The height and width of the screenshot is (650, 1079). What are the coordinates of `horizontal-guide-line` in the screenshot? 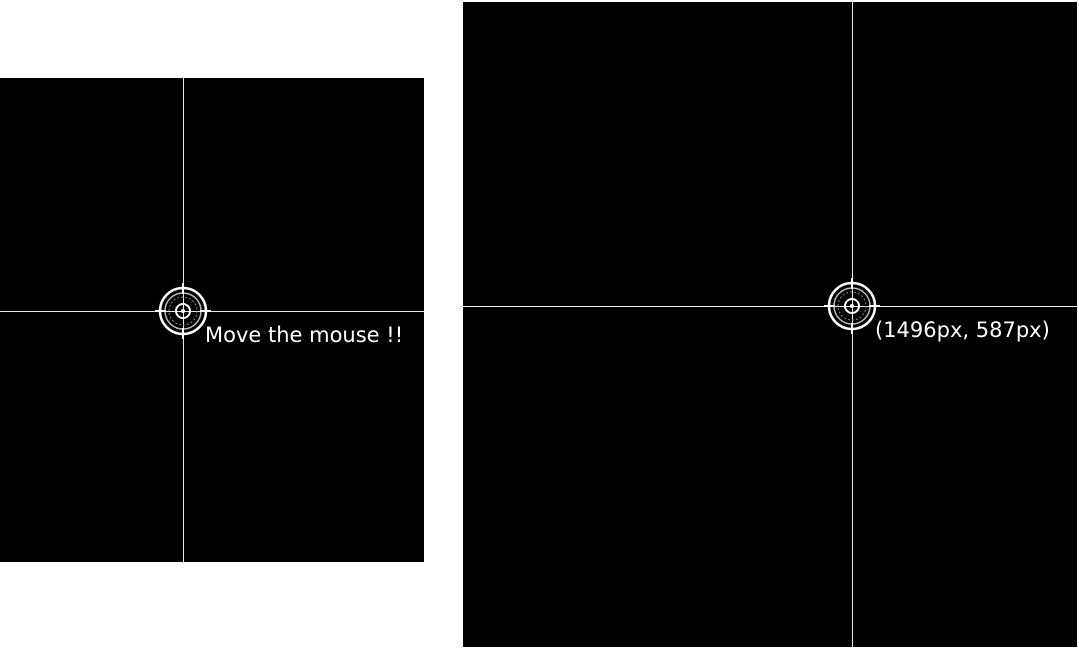 It's located at (770, 306).